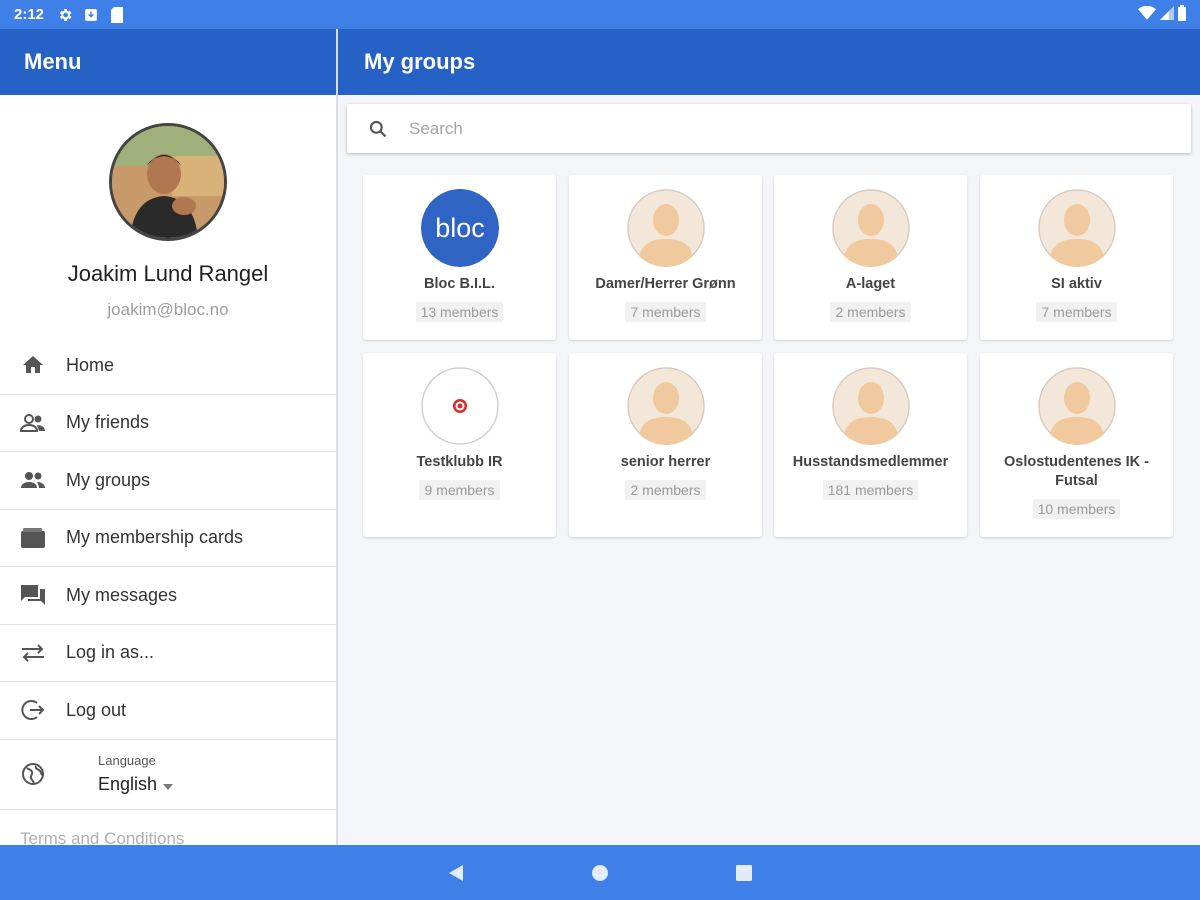 This screenshot has height=900, width=1200. What do you see at coordinates (155, 537) in the screenshot?
I see `menu-item-label: My membership cards` at bounding box center [155, 537].